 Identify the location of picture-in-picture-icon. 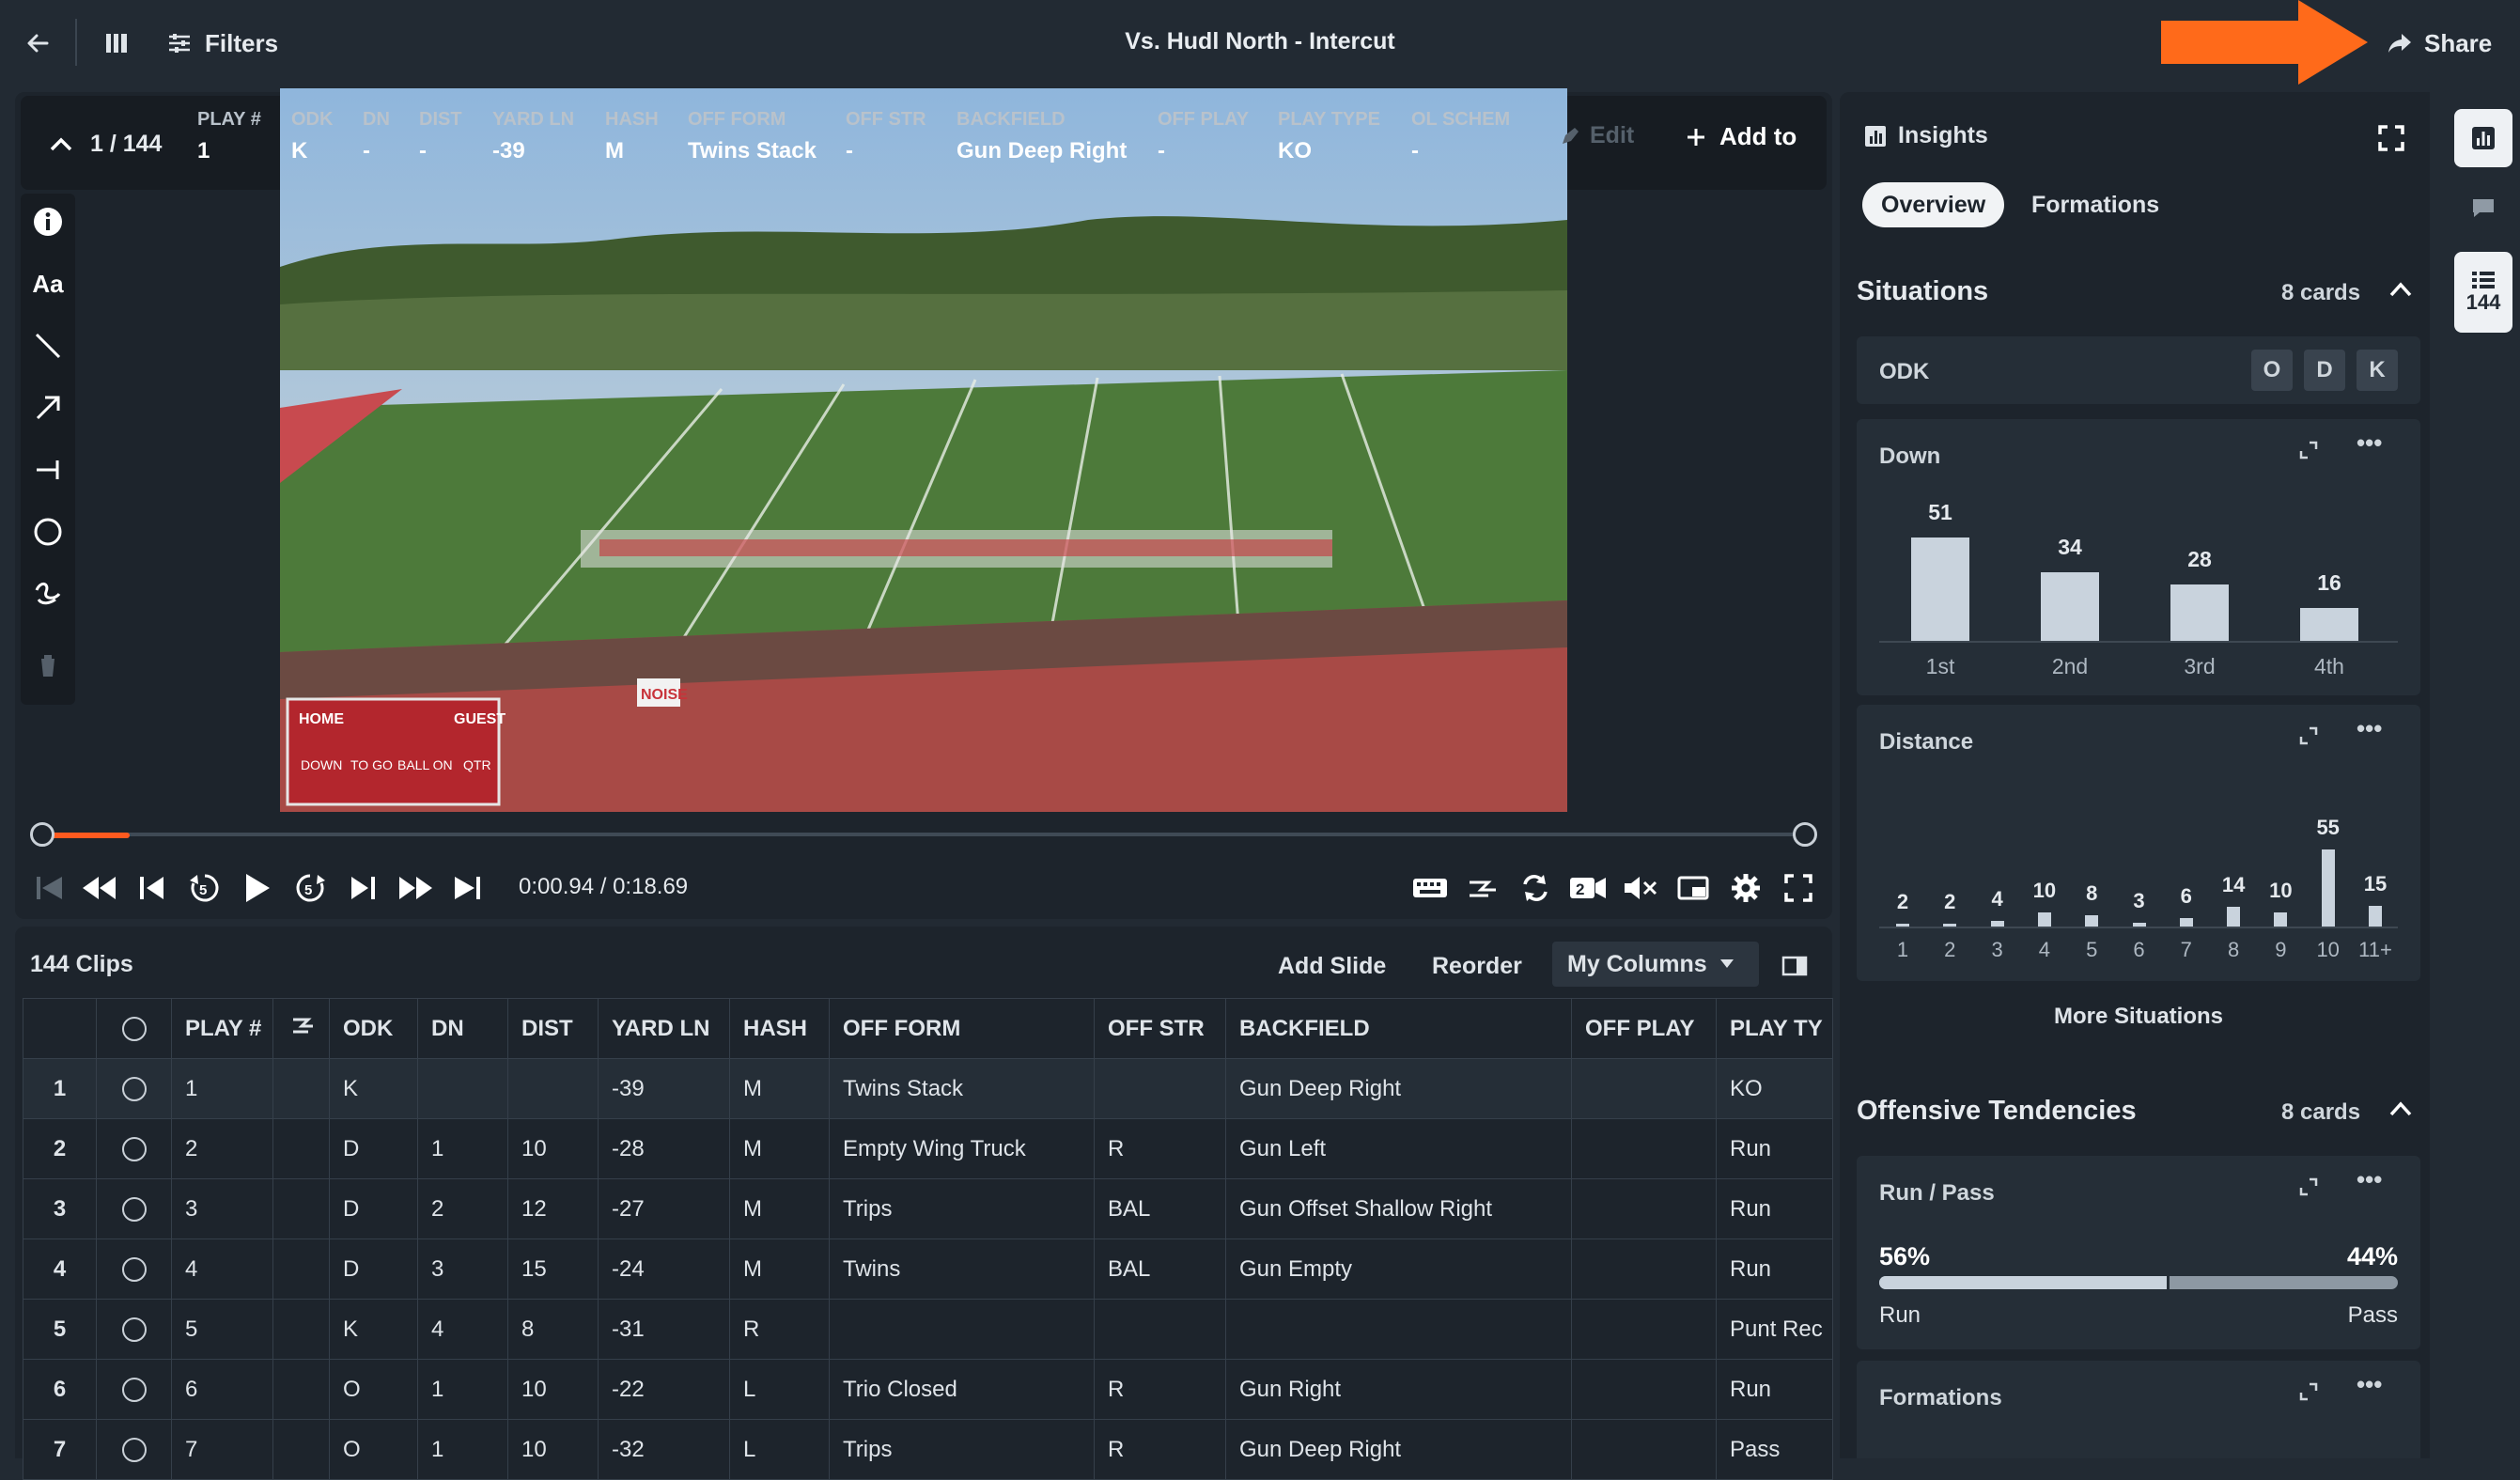
(1693, 888).